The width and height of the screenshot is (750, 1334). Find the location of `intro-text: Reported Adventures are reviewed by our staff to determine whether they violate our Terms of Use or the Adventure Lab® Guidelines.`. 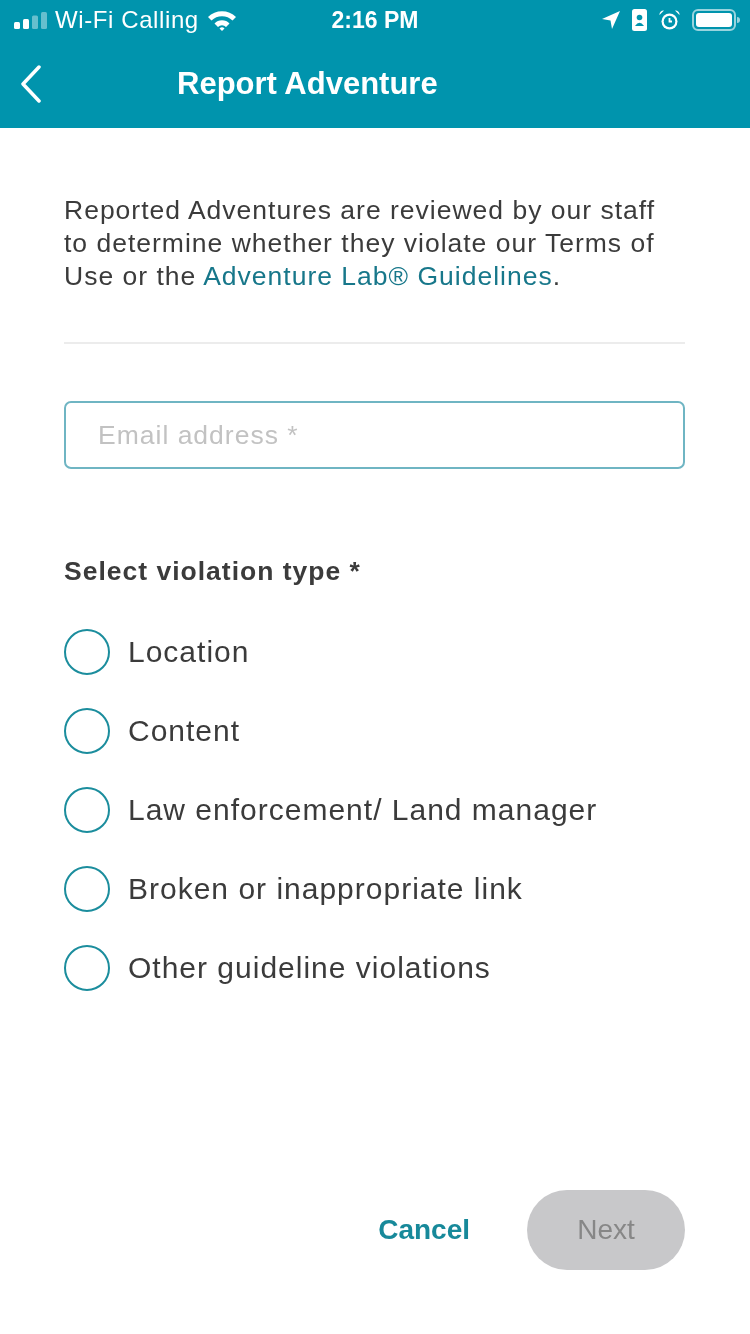

intro-text: Reported Adventures are reviewed by our staff to determine whether they violate our Terms of Use or the Adventure Lab® Guidelines. is located at coordinates (360, 243).